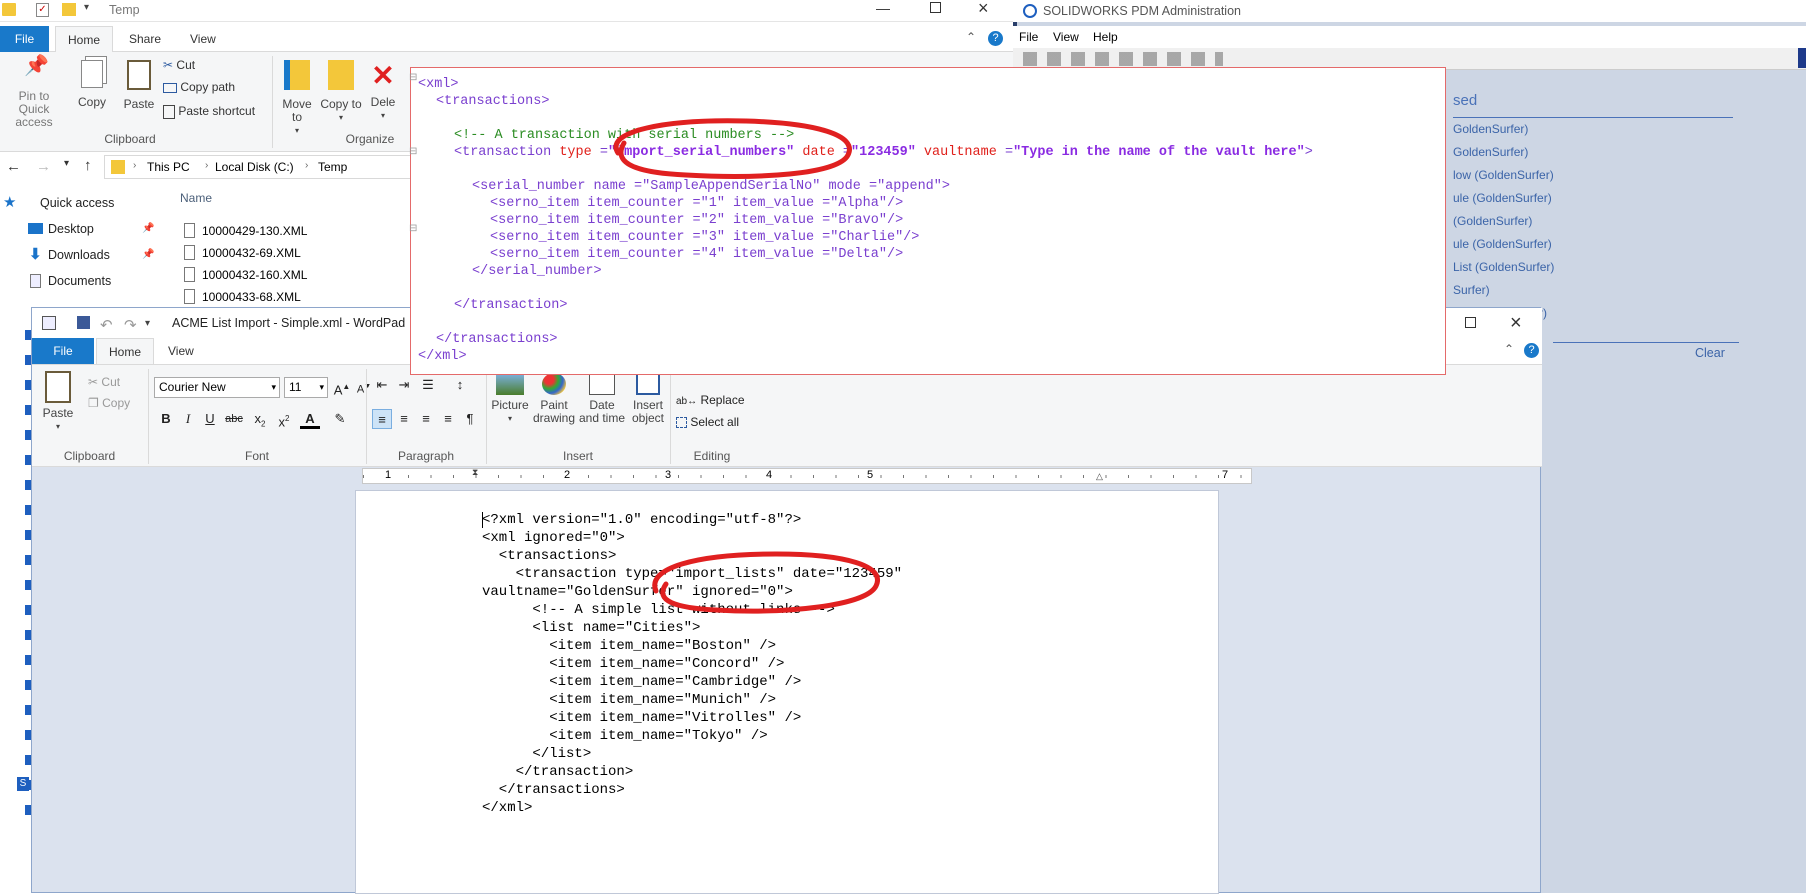 Image resolution: width=1806 pixels, height=894 pixels. I want to click on font-color-icon: A, so click(310, 419).